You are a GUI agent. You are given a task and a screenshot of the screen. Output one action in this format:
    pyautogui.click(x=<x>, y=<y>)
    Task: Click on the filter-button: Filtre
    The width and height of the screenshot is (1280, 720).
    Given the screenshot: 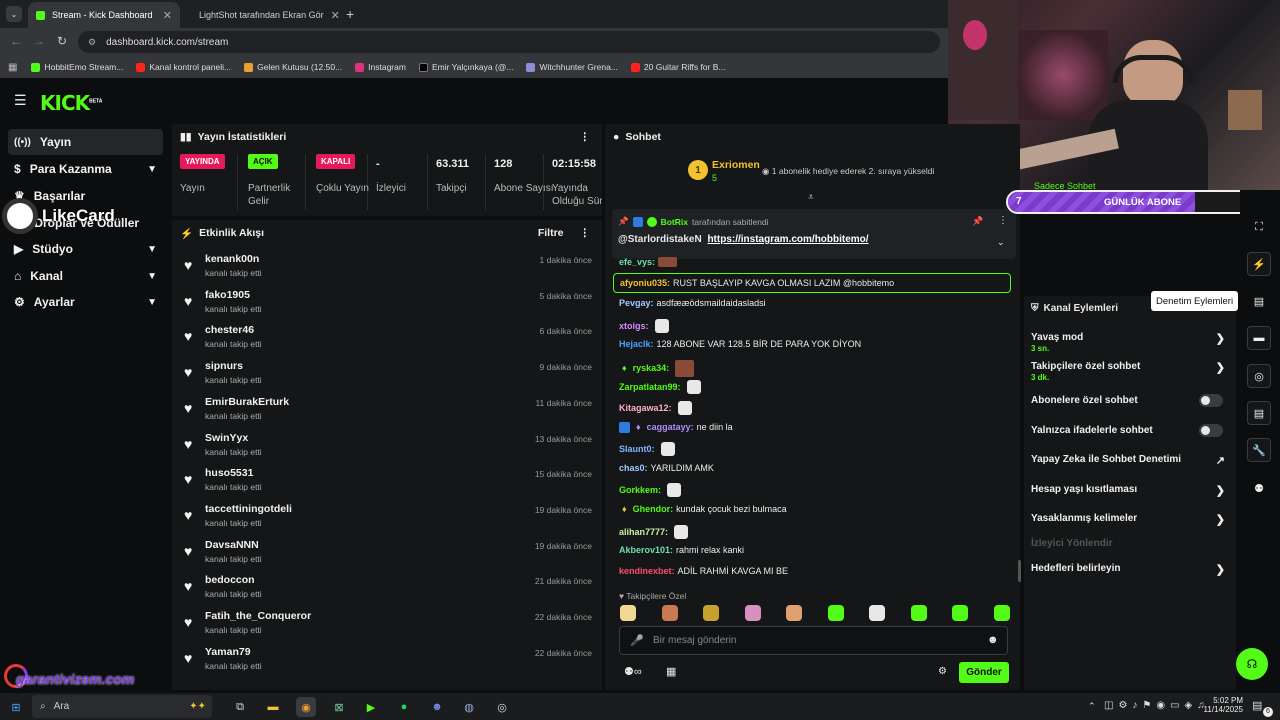 What is the action you would take?
    pyautogui.click(x=551, y=233)
    